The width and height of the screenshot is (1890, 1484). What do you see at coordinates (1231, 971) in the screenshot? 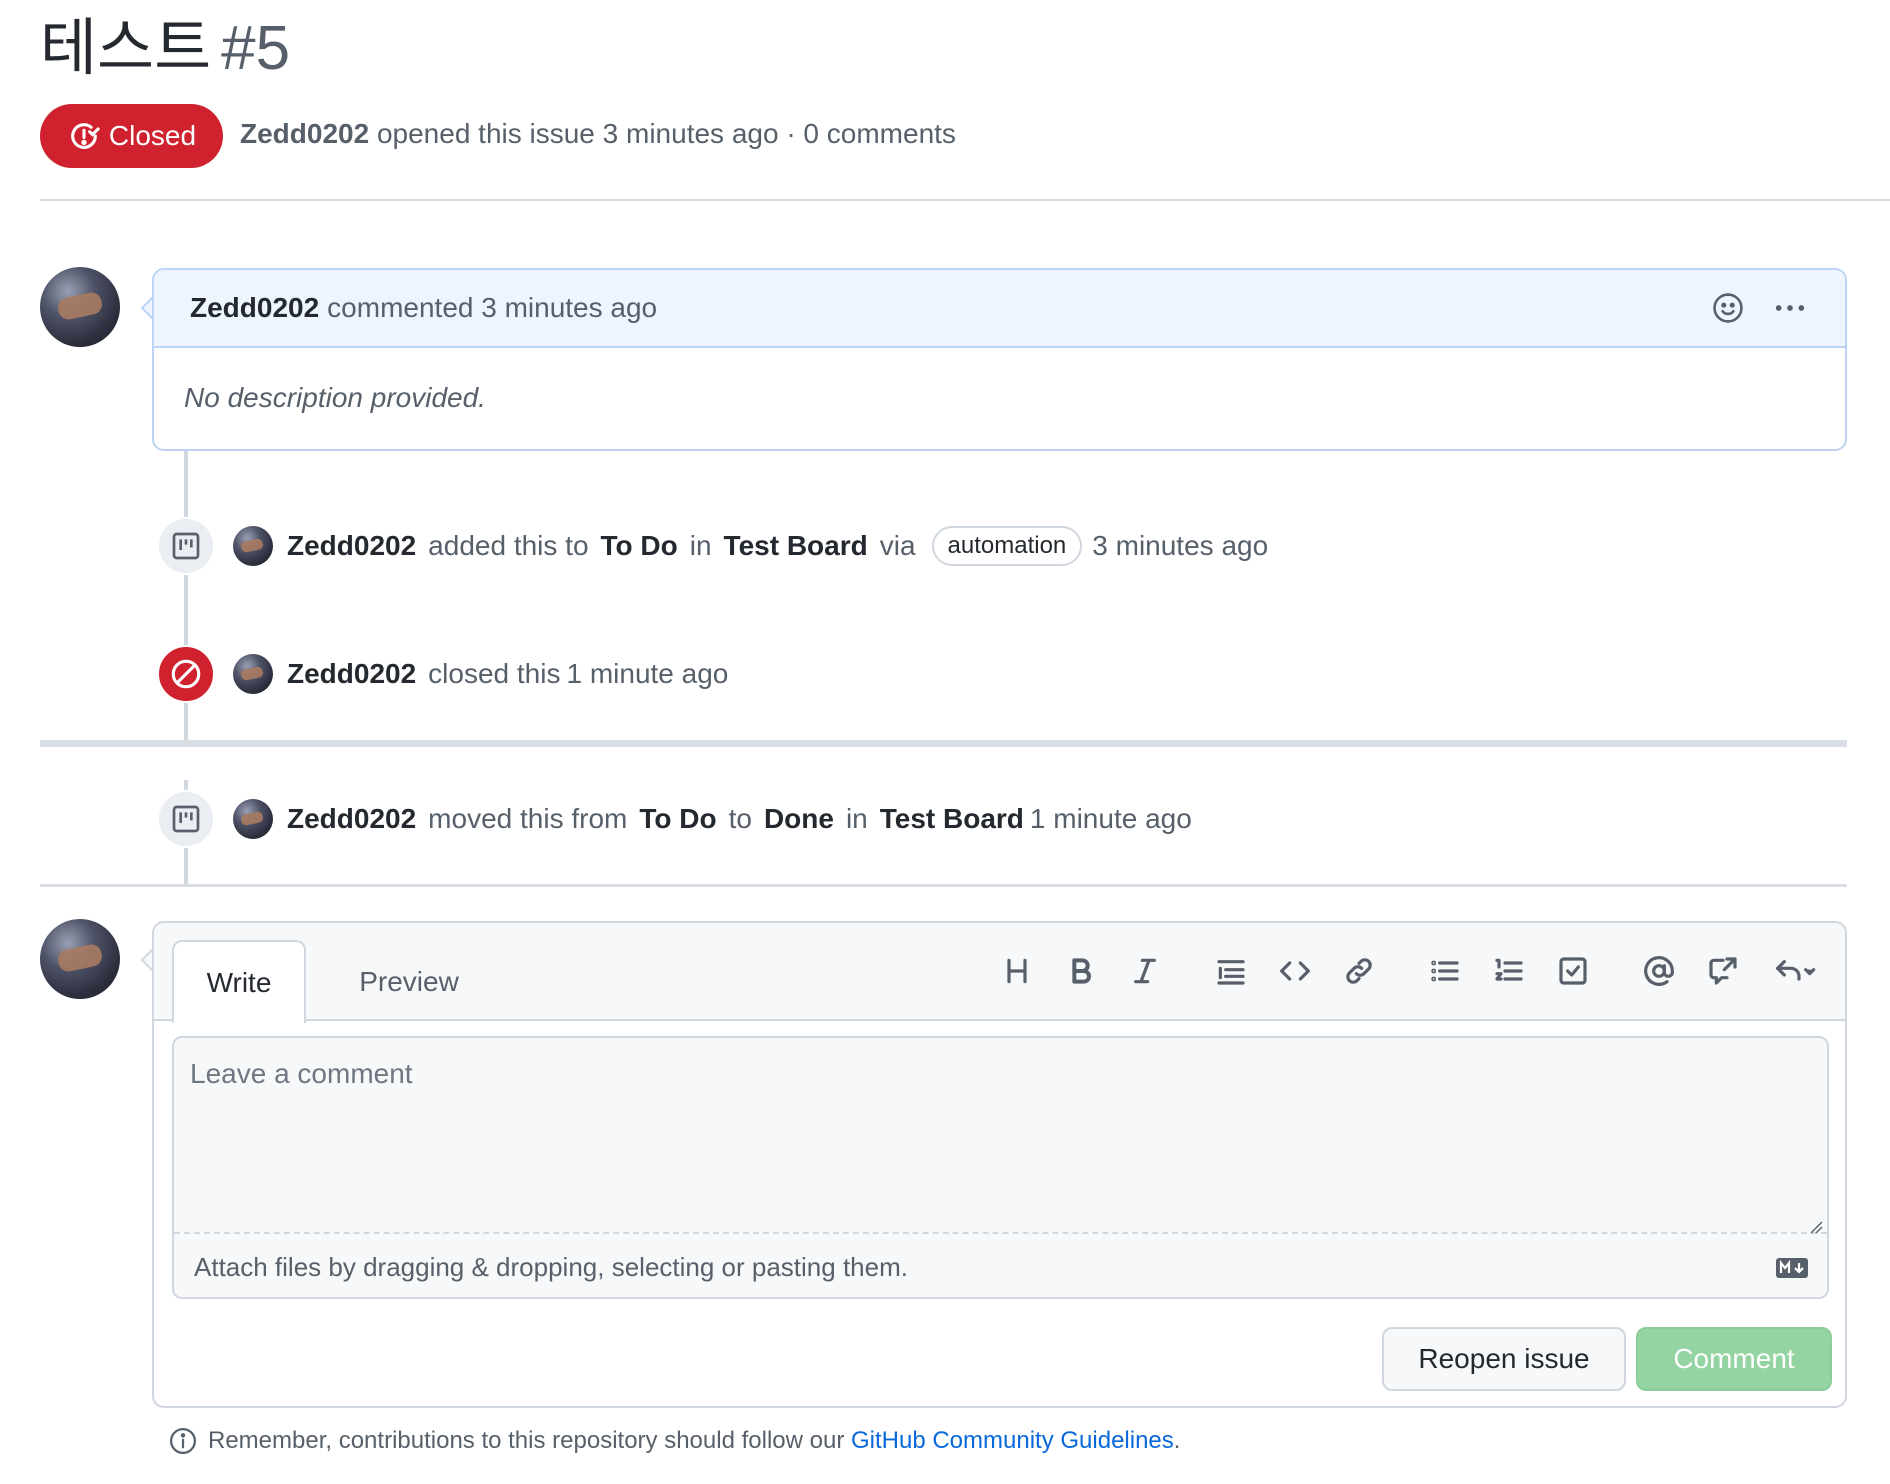
I see `quote-icon` at bounding box center [1231, 971].